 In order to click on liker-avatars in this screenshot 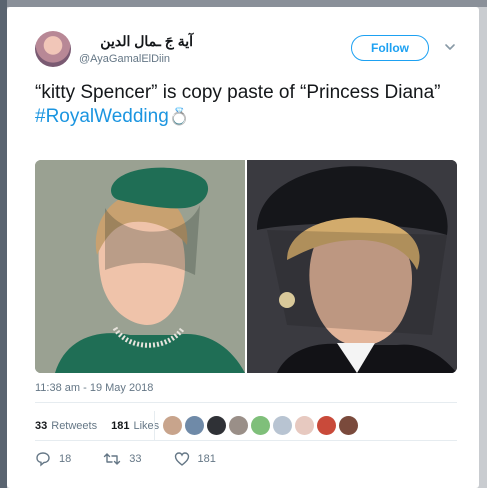, I will do `click(262, 426)`.